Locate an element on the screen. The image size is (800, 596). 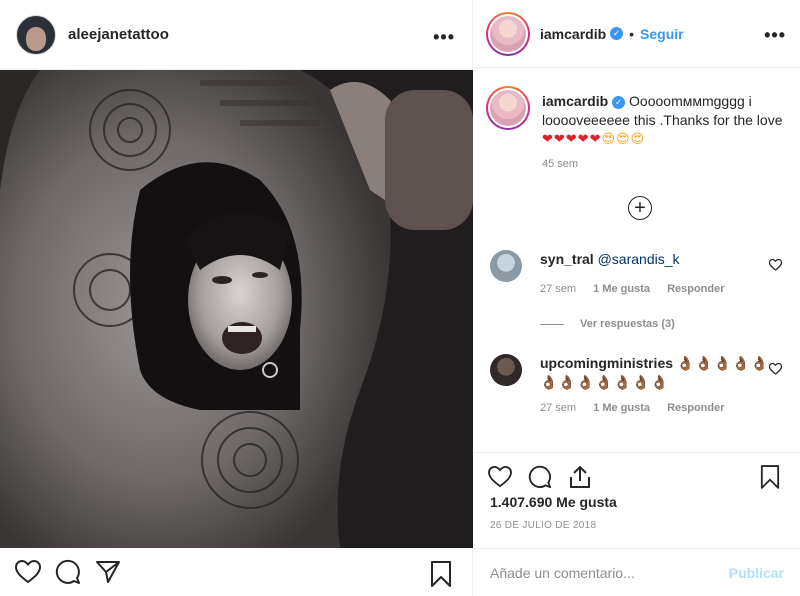
comment-emojis-2: 👌🏾👌🏾👌🏾👌🏾👌🏾👌🏾👌🏾 is located at coordinates (605, 382).